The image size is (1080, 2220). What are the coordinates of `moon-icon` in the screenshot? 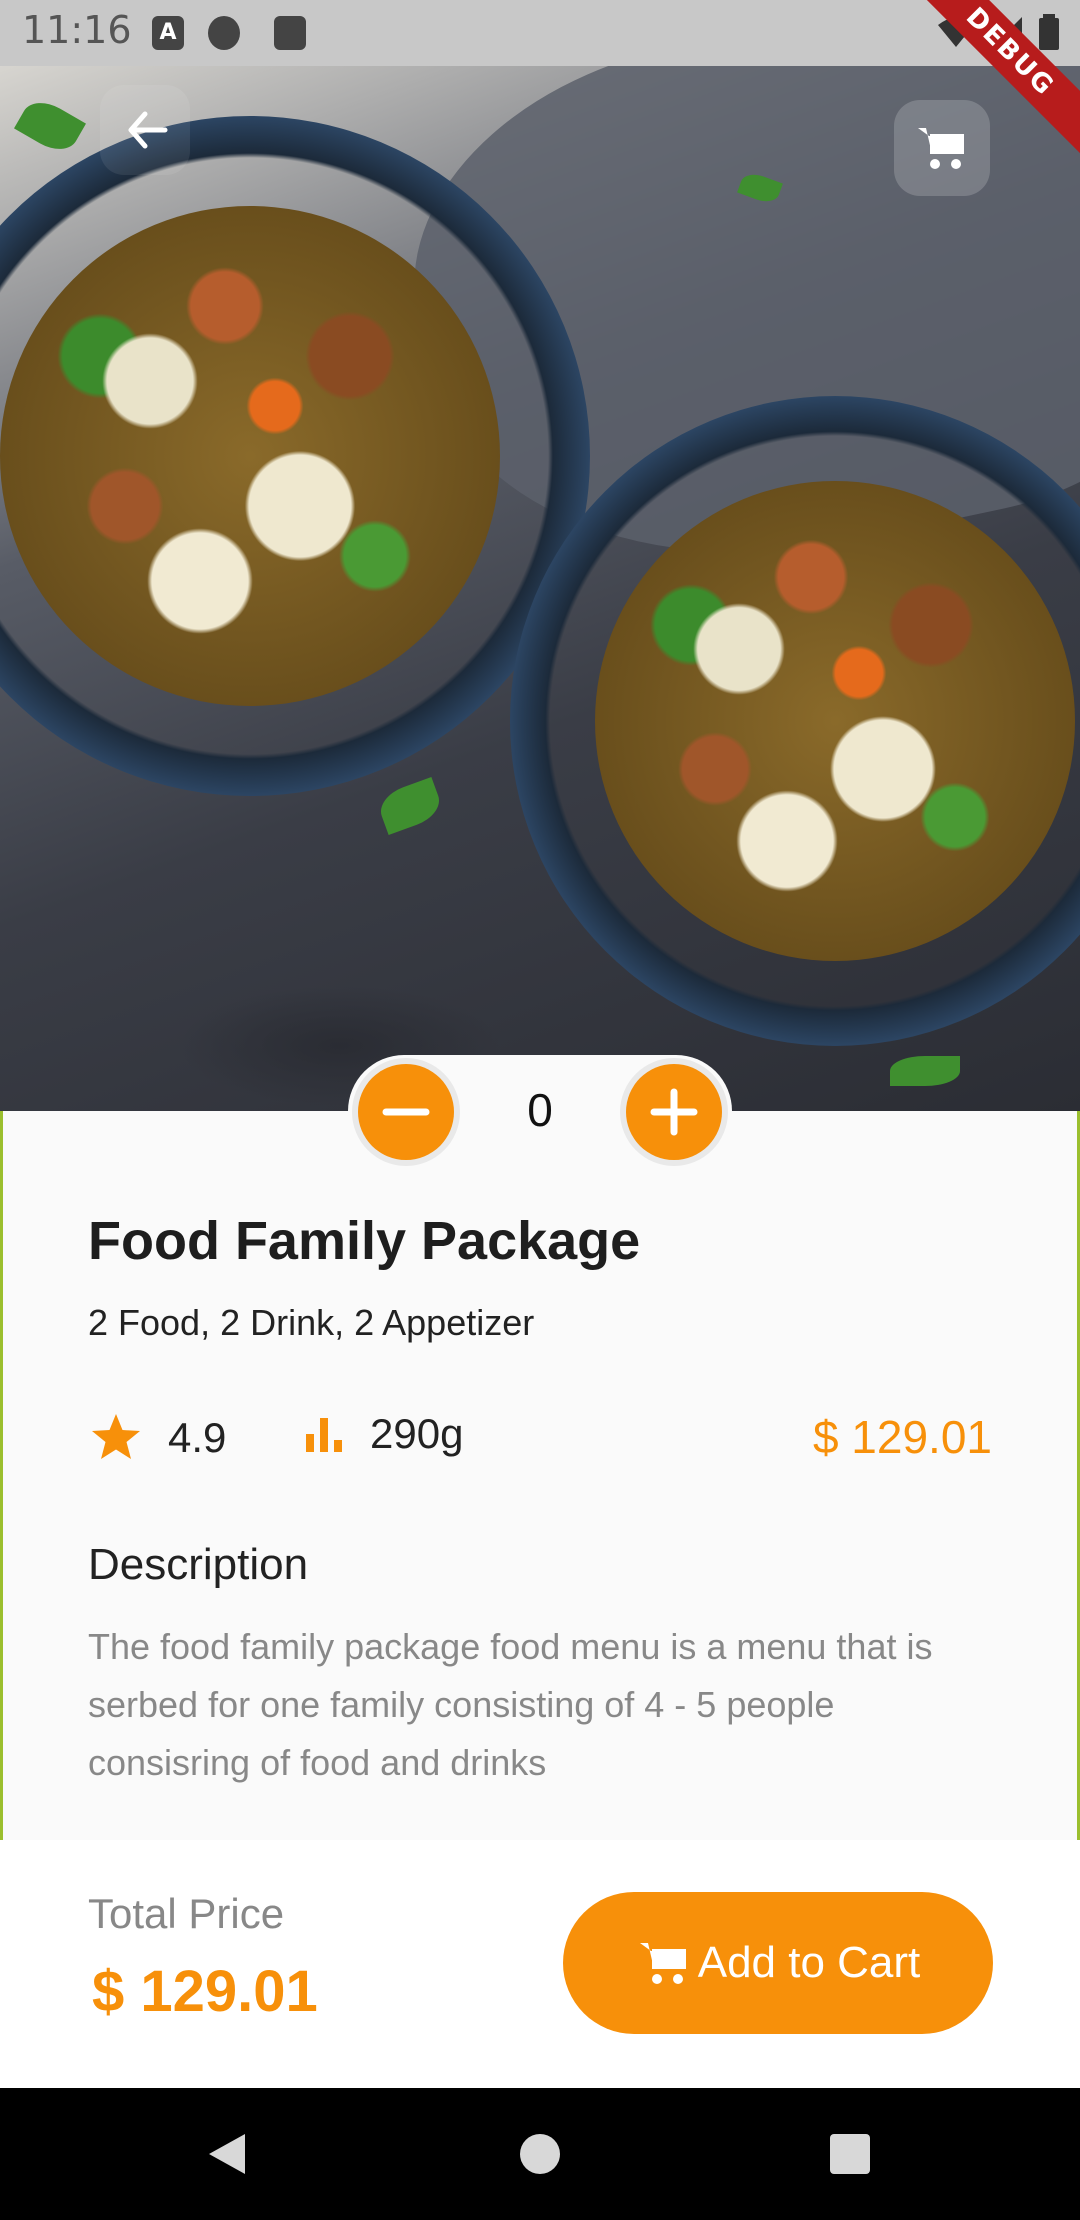 It's located at (224, 33).